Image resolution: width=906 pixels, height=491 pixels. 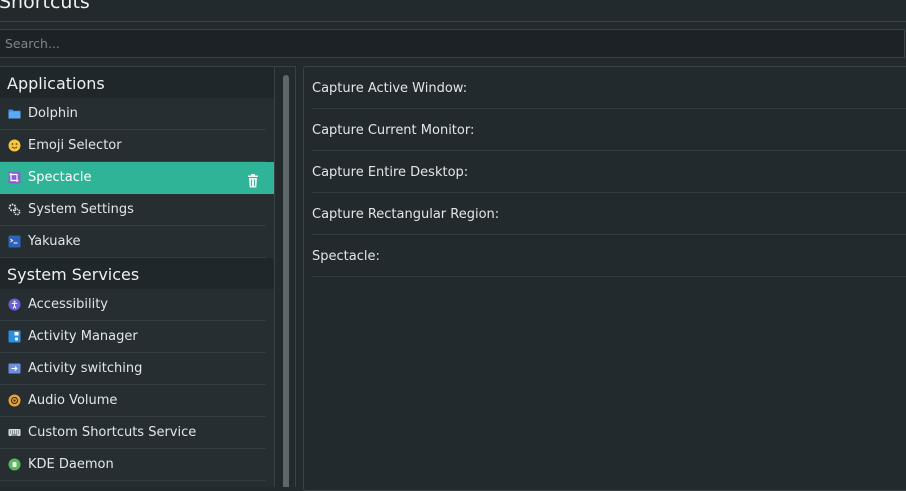 What do you see at coordinates (605, 214) in the screenshot?
I see `shortcut-row: Capture Rectangular Region:` at bounding box center [605, 214].